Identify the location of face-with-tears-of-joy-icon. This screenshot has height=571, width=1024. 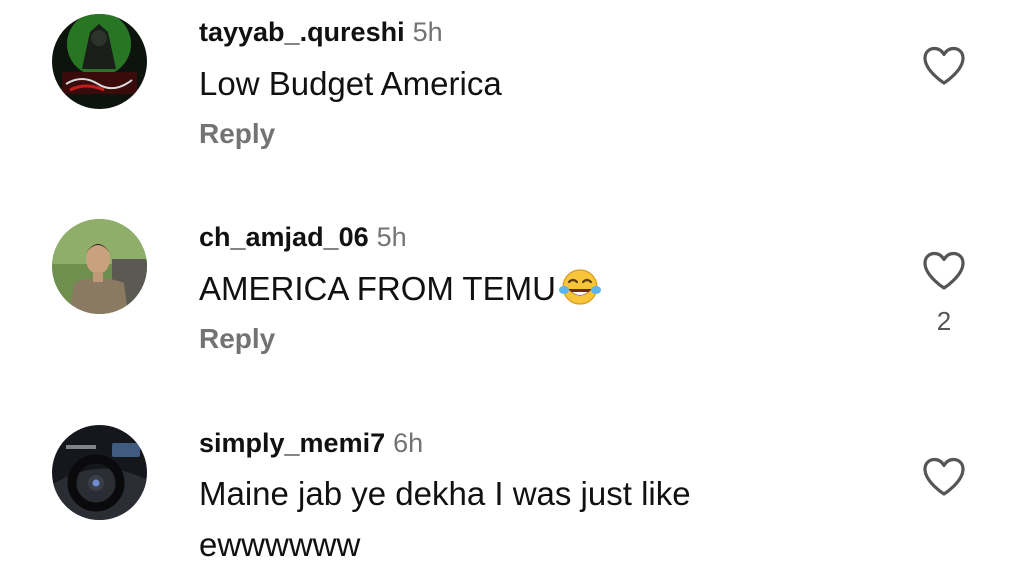
(580, 294).